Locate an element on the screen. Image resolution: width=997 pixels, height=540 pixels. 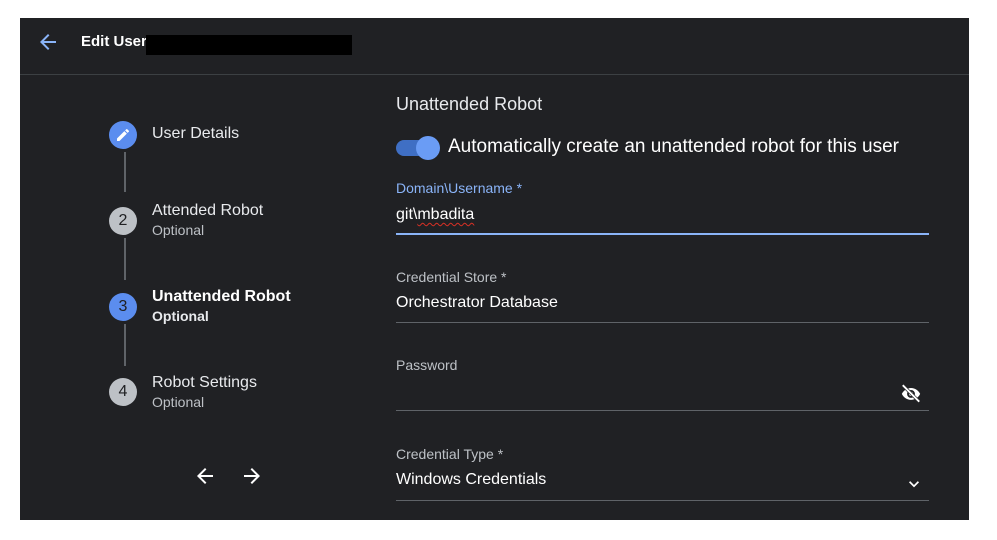
step-title: Robot Settings is located at coordinates (204, 382).